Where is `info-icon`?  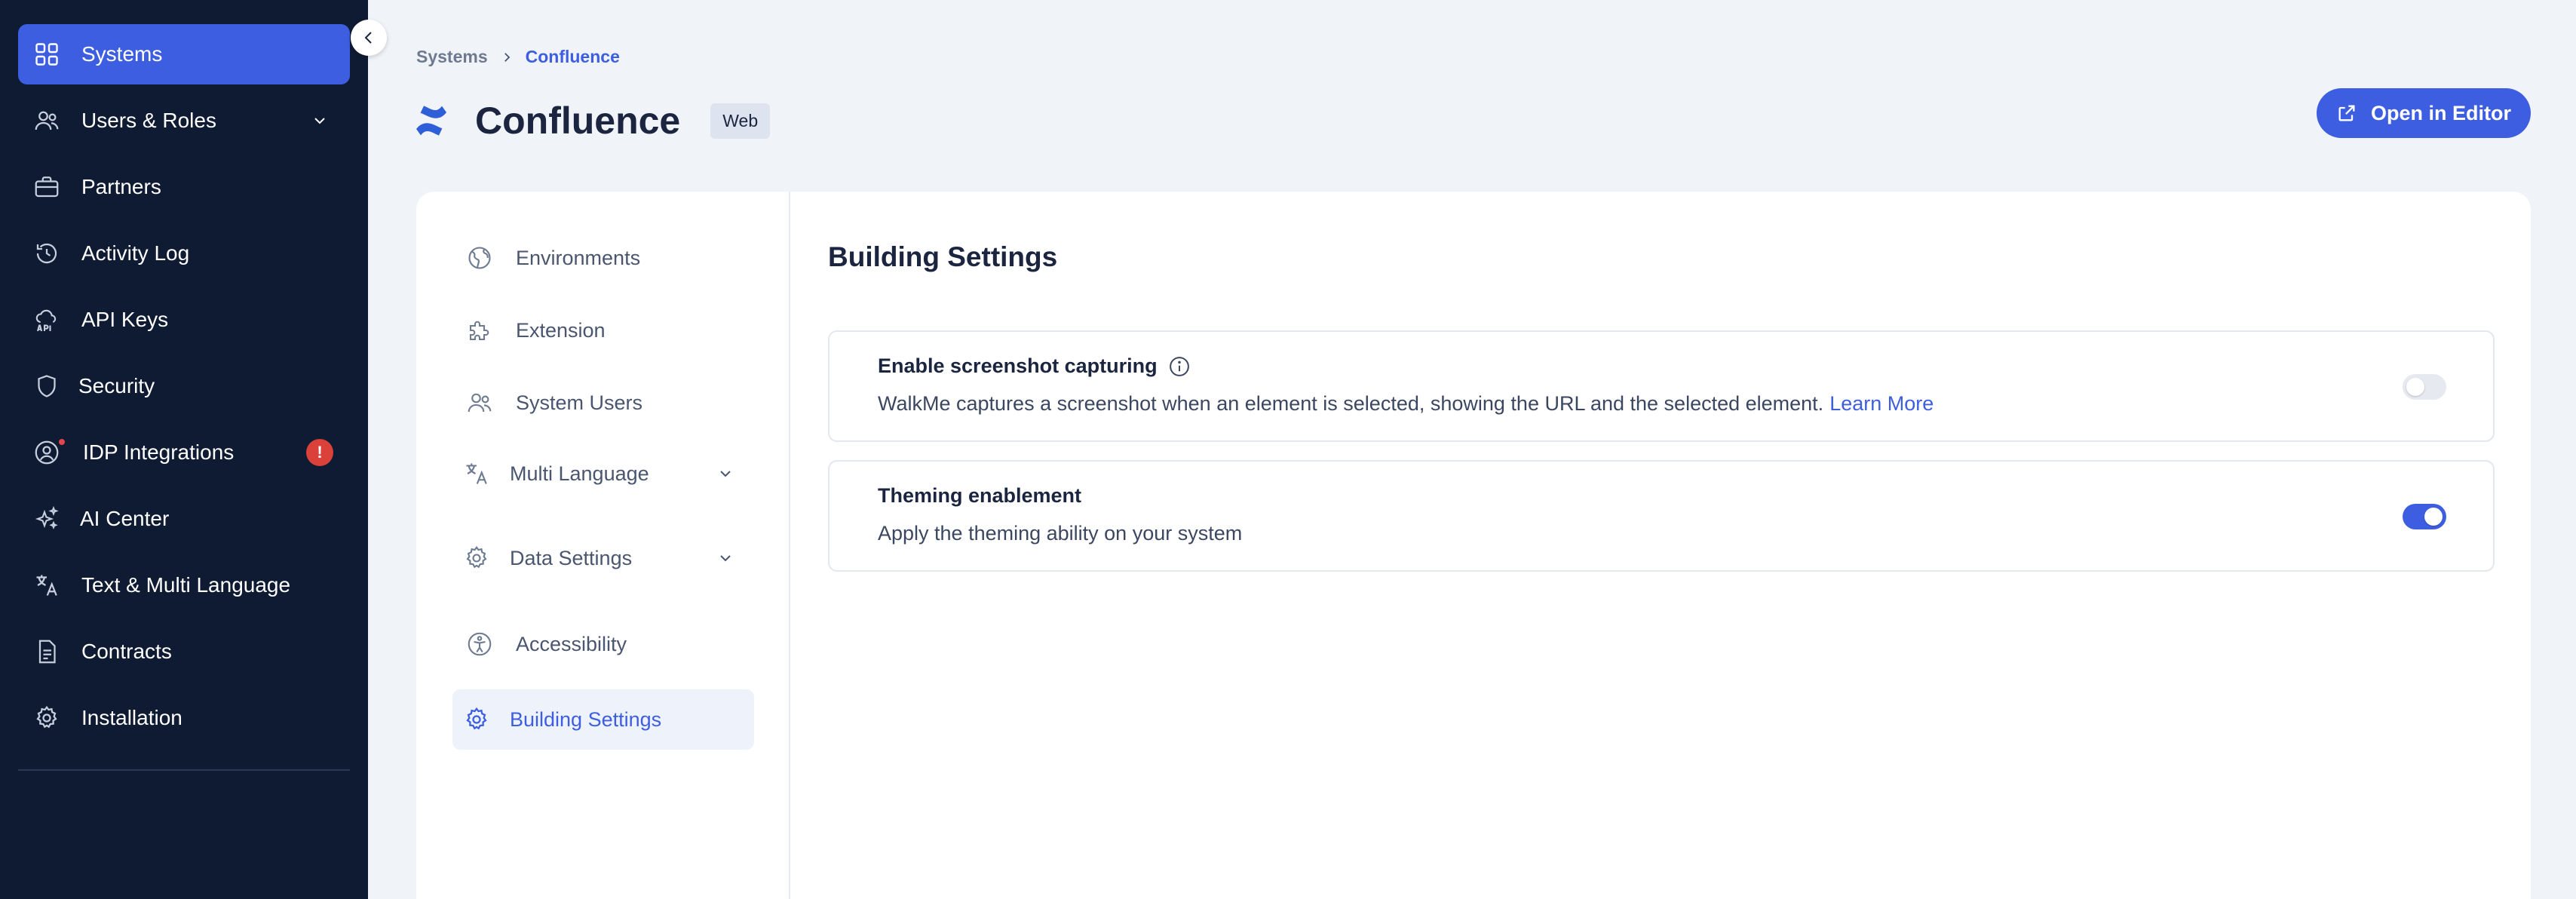
info-icon is located at coordinates (1179, 366).